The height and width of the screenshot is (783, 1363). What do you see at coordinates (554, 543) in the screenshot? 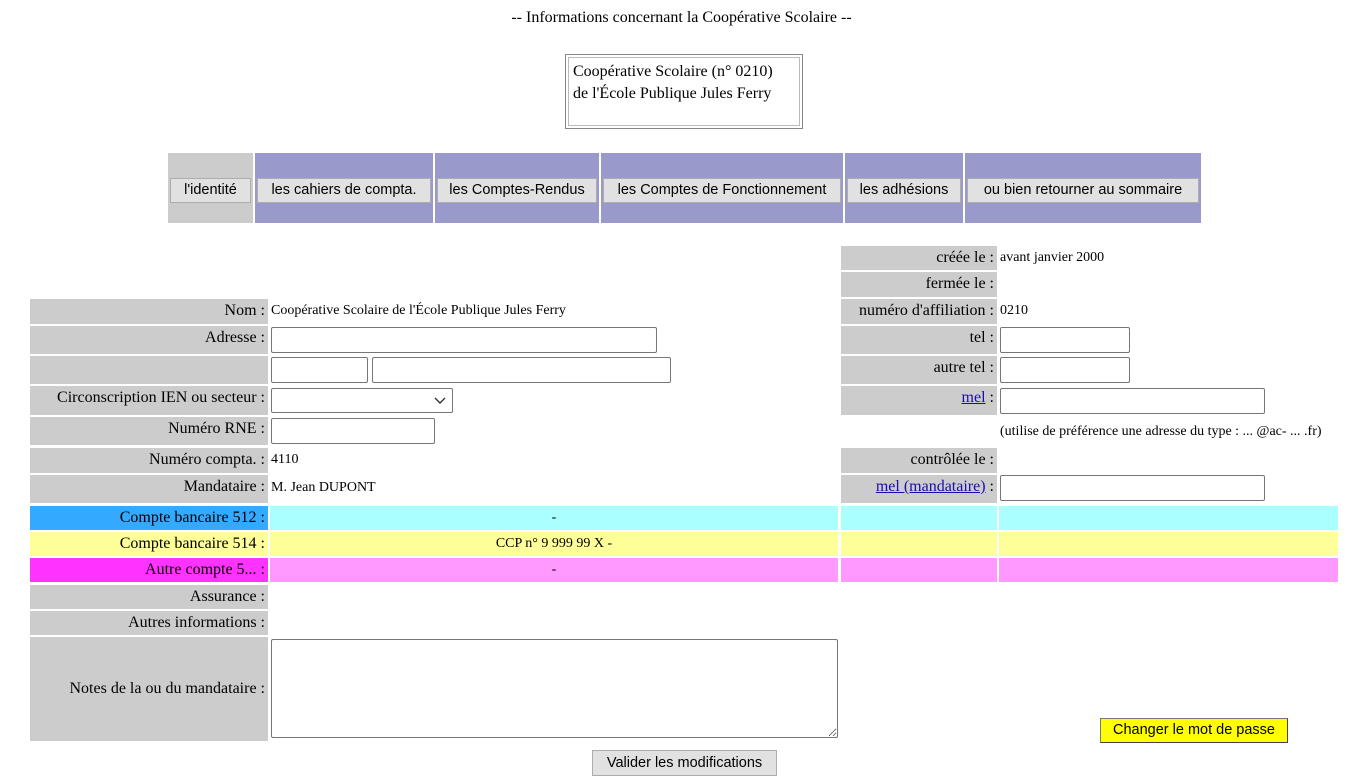
I see `compte-514-value: CCP n° 9 999 99 X -` at bounding box center [554, 543].